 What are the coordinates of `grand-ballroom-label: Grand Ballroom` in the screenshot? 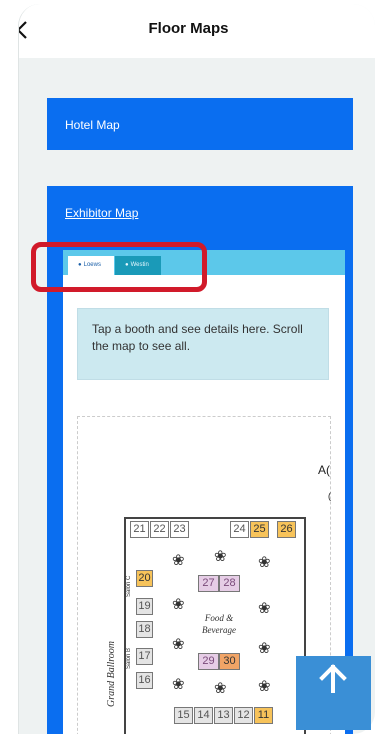 It's located at (111, 673).